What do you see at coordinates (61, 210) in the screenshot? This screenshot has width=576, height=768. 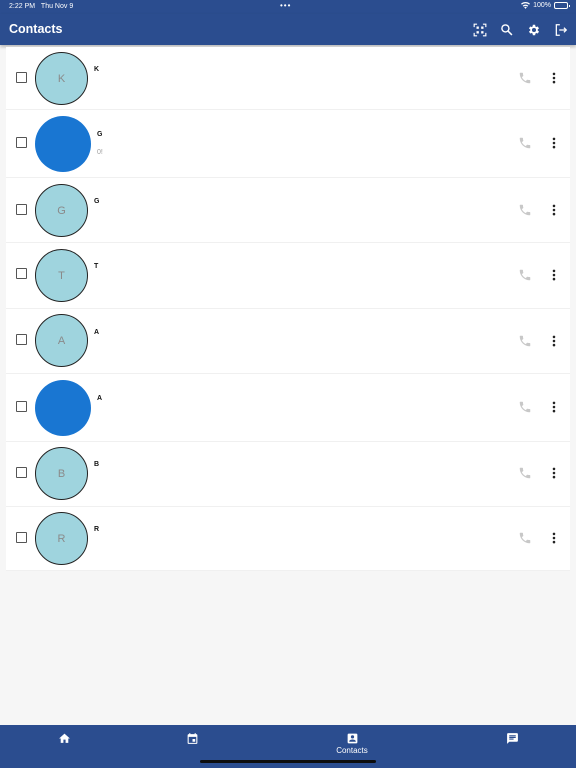 I see `avatar: G` at bounding box center [61, 210].